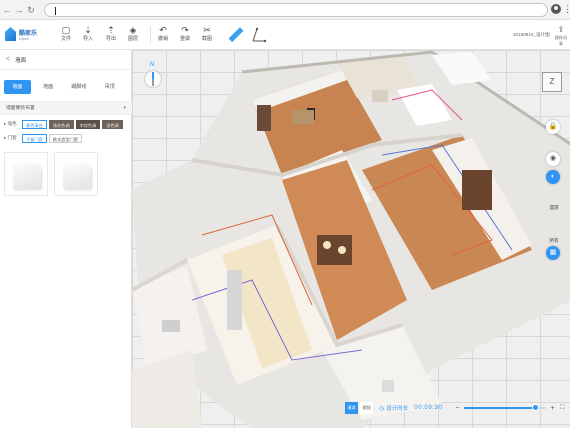 The width and height of the screenshot is (570, 428). Describe the element at coordinates (566, 9) in the screenshot. I see `browser-menu-icon: ⋮` at that location.